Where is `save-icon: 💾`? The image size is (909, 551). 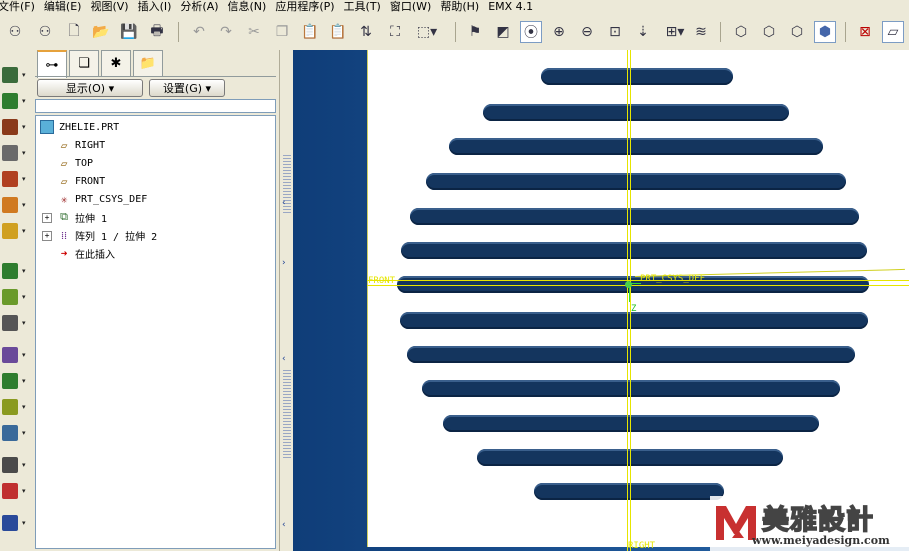
save-icon: 💾 is located at coordinates (129, 32).